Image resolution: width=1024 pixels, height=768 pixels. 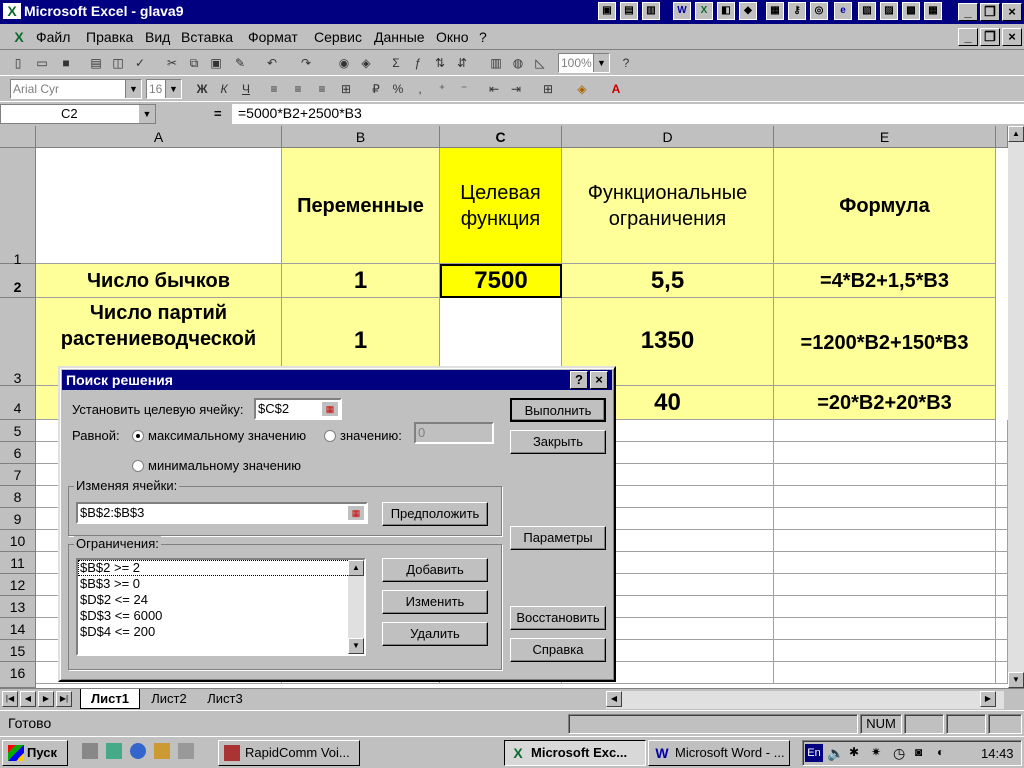 I want to click on max-radio-label: максимальному значению, so click(x=227, y=435).